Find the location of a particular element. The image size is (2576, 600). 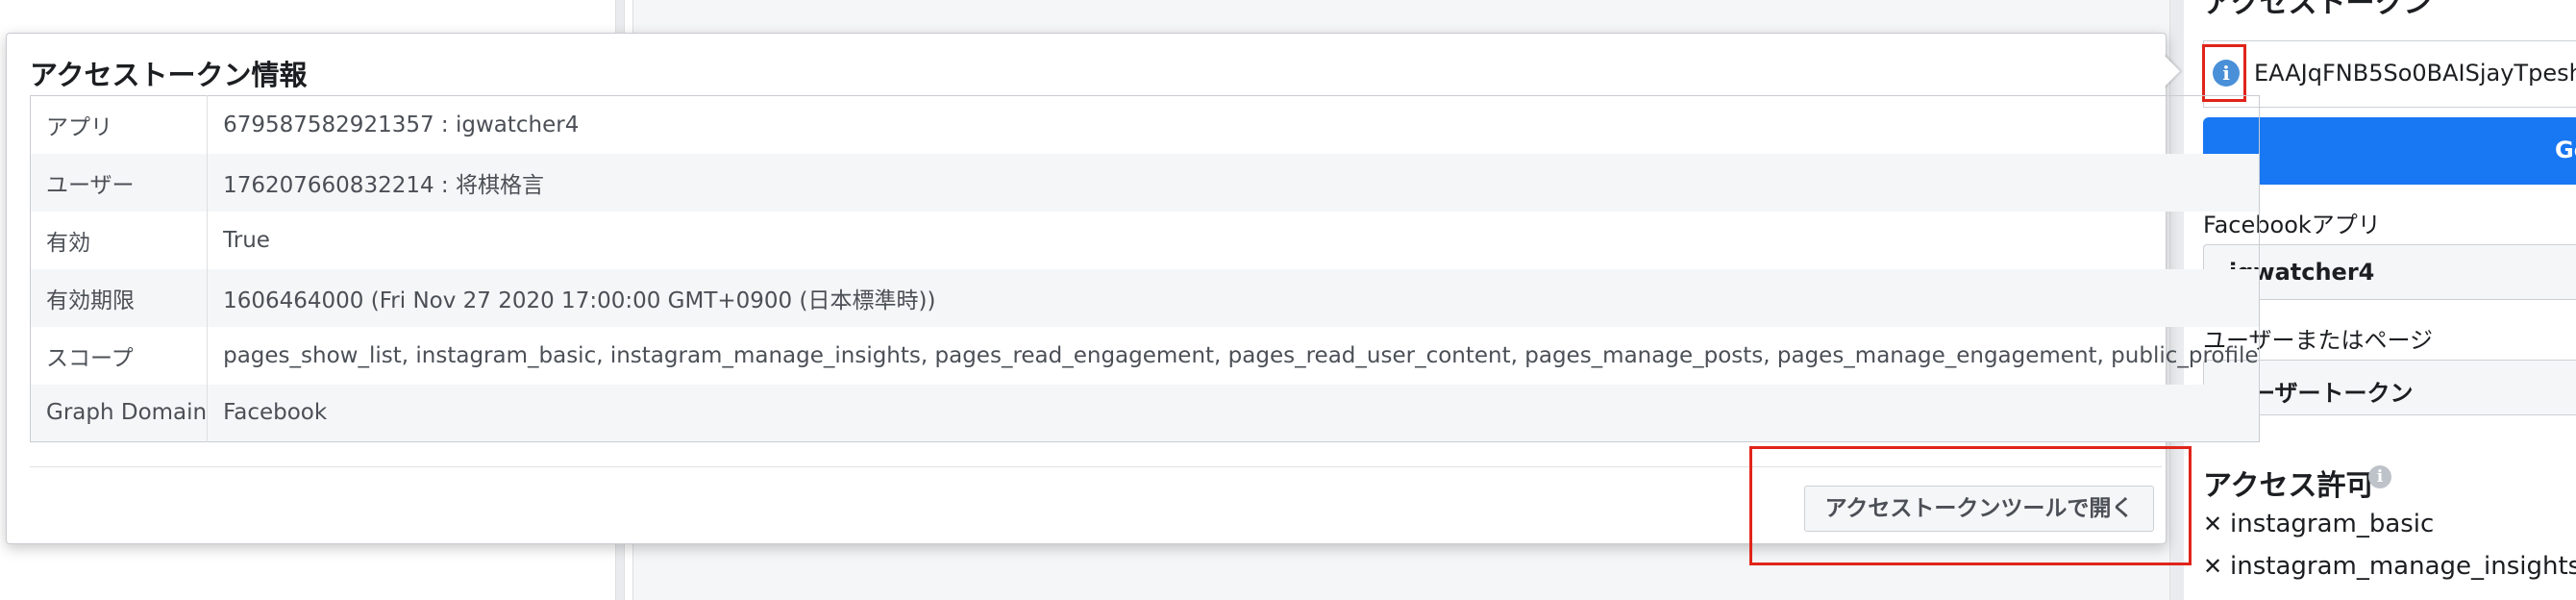

table-row: 有効 True is located at coordinates (1145, 240).